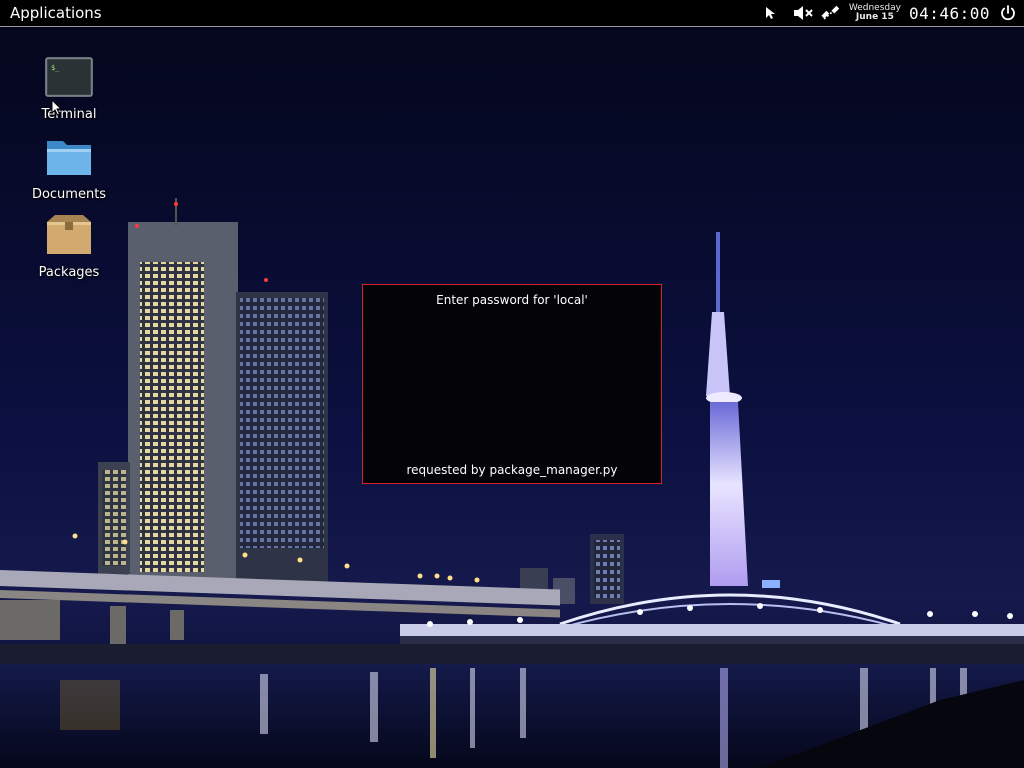  What do you see at coordinates (57, 107) in the screenshot?
I see `mouse-cursor-icon` at bounding box center [57, 107].